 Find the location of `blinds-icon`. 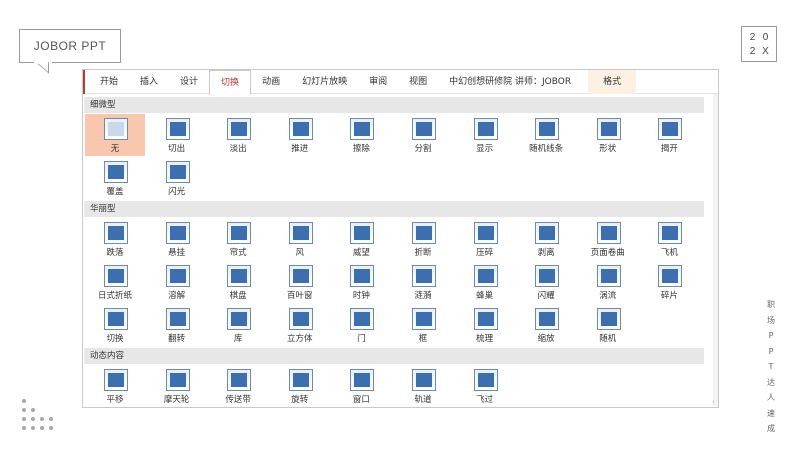

blinds-icon is located at coordinates (300, 276).